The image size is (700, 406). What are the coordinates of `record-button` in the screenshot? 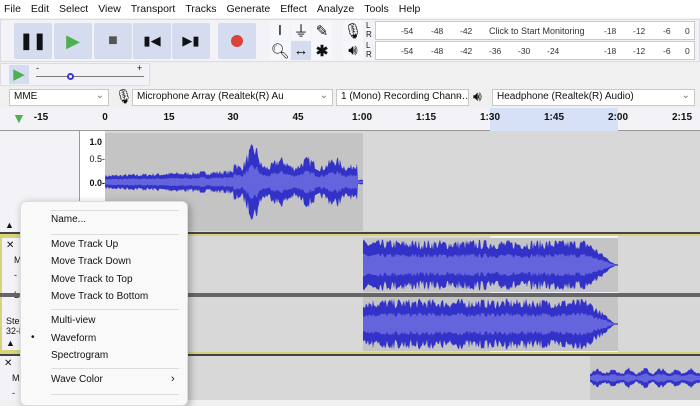 It's located at (237, 41).